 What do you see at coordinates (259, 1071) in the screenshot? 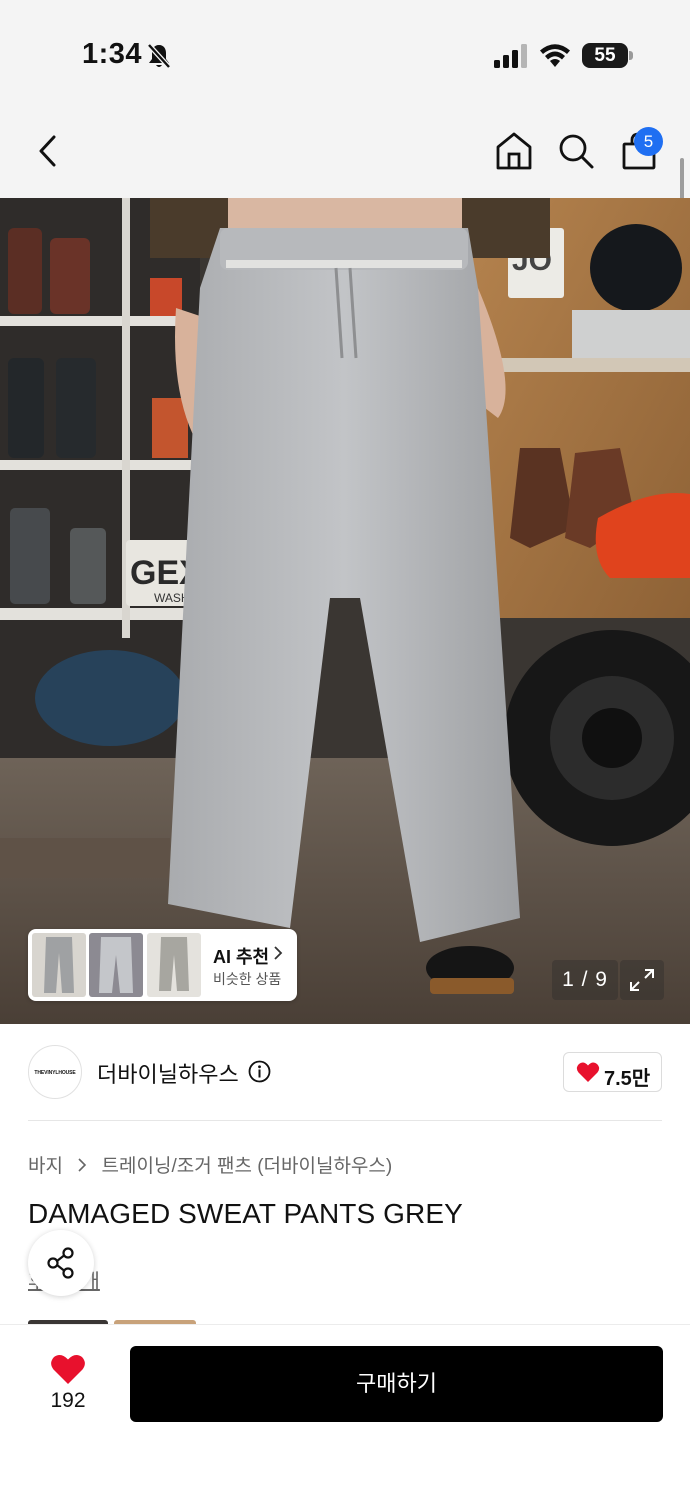
I see `info-icon` at bounding box center [259, 1071].